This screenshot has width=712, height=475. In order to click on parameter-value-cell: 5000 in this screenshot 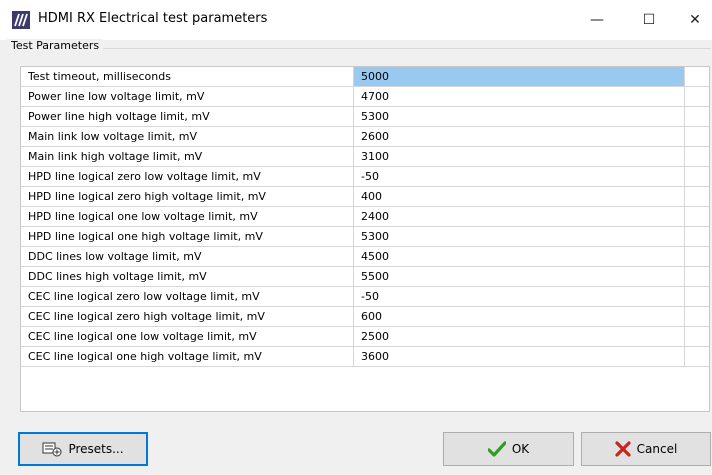, I will do `click(519, 77)`.